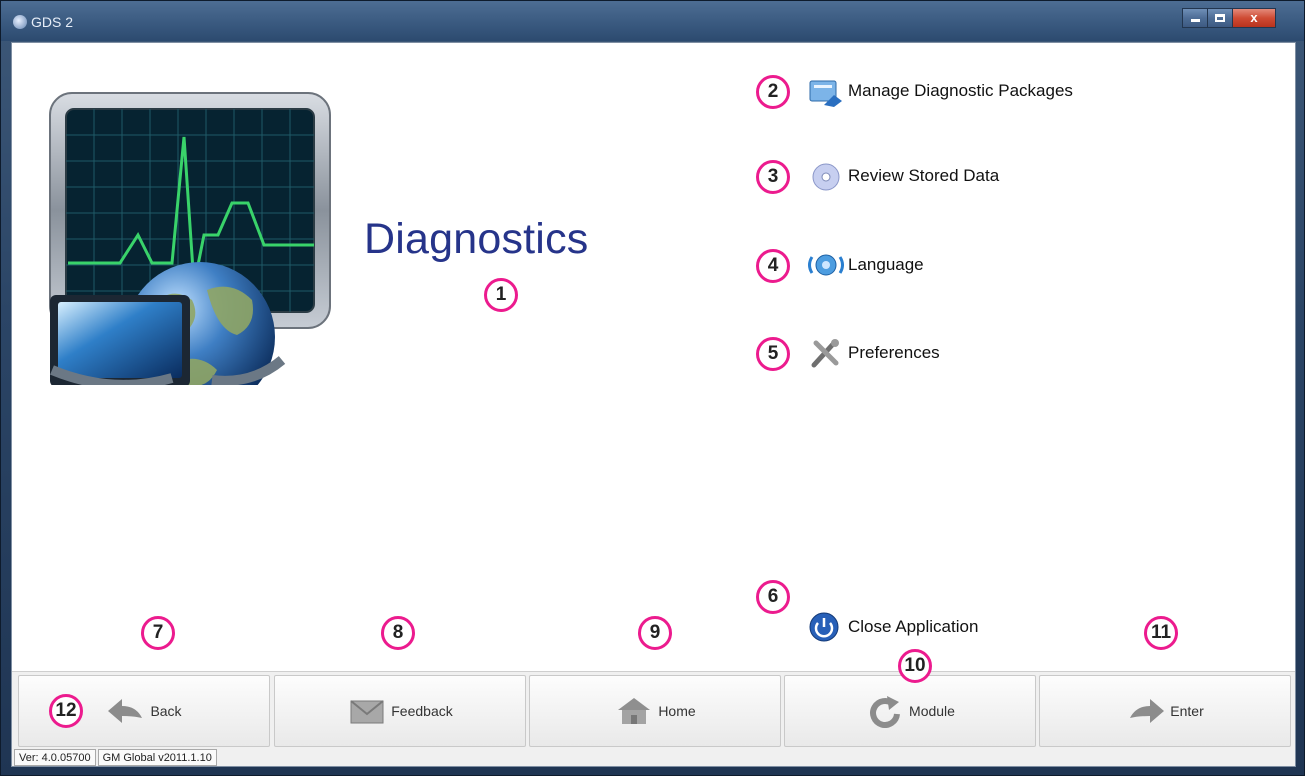 This screenshot has width=1305, height=776. Describe the element at coordinates (773, 597) in the screenshot. I see `callout-badge-6: 6` at that location.